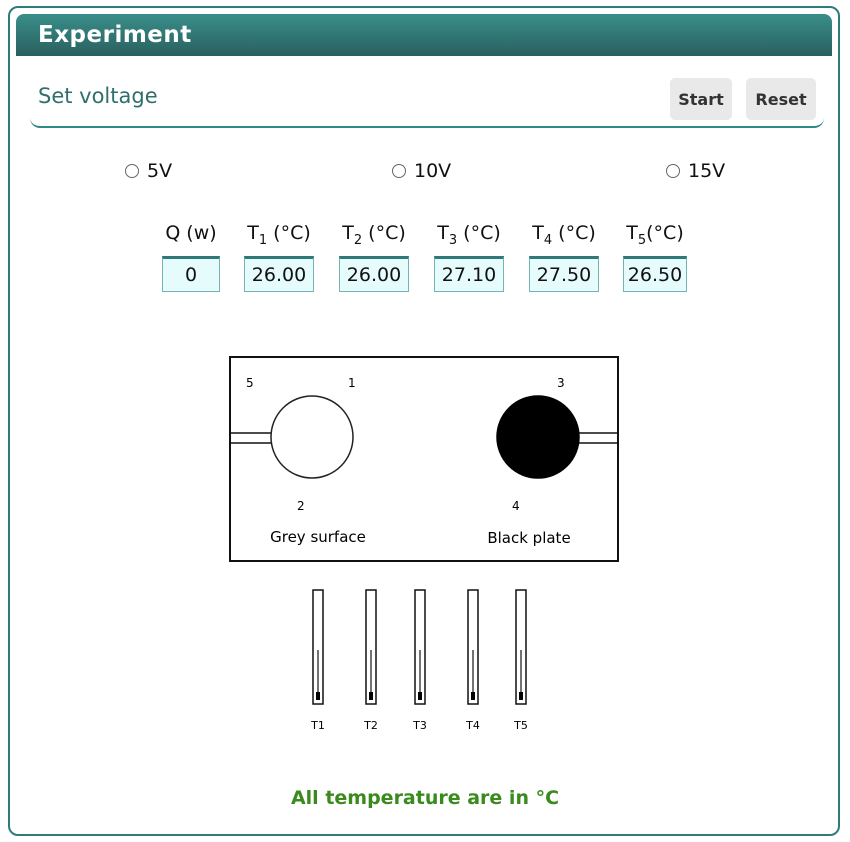 This screenshot has width=850, height=842. Describe the element at coordinates (115, 35) in the screenshot. I see `panel-title: Experiment` at that location.